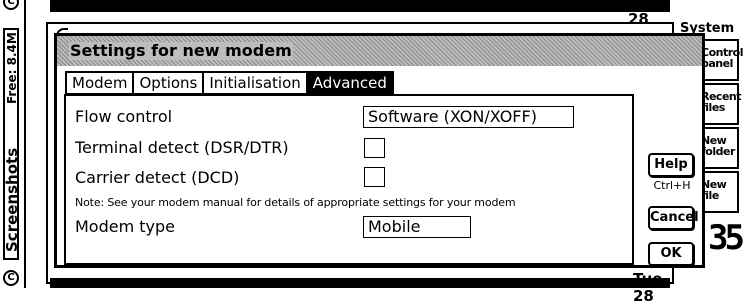 The height and width of the screenshot is (305, 747). Describe the element at coordinates (726, 238) in the screenshot. I see `clock: 35` at that location.